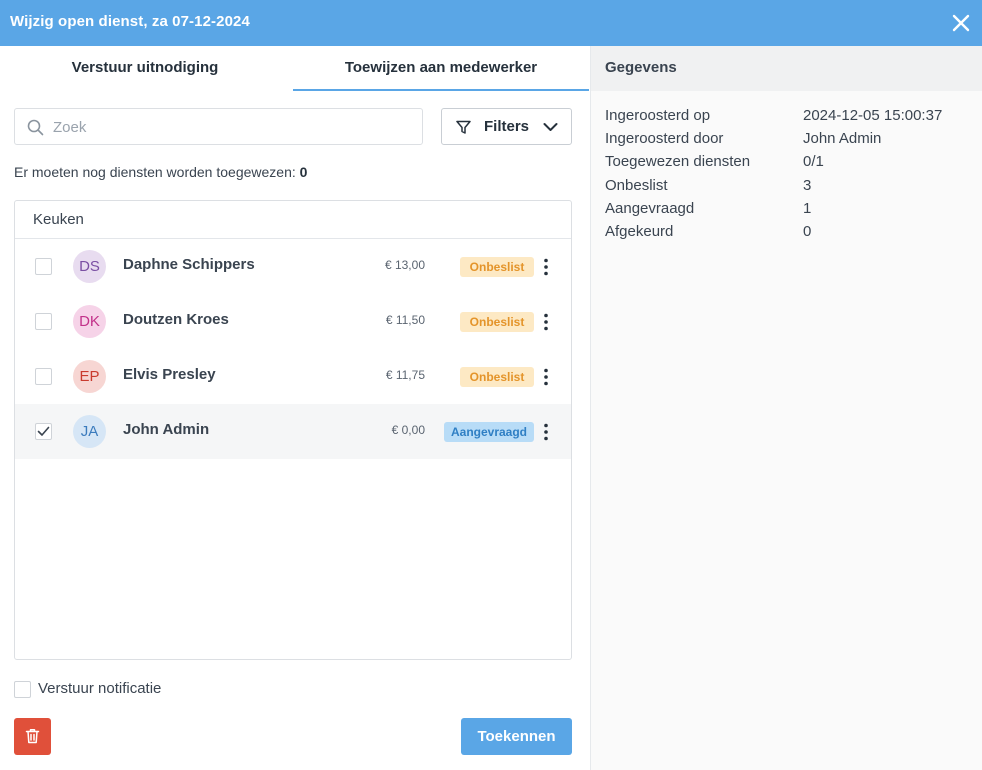 This screenshot has height=770, width=982. Describe the element at coordinates (873, 115) in the screenshot. I see `detail-value: 2024-12-05 15:00:37` at that location.